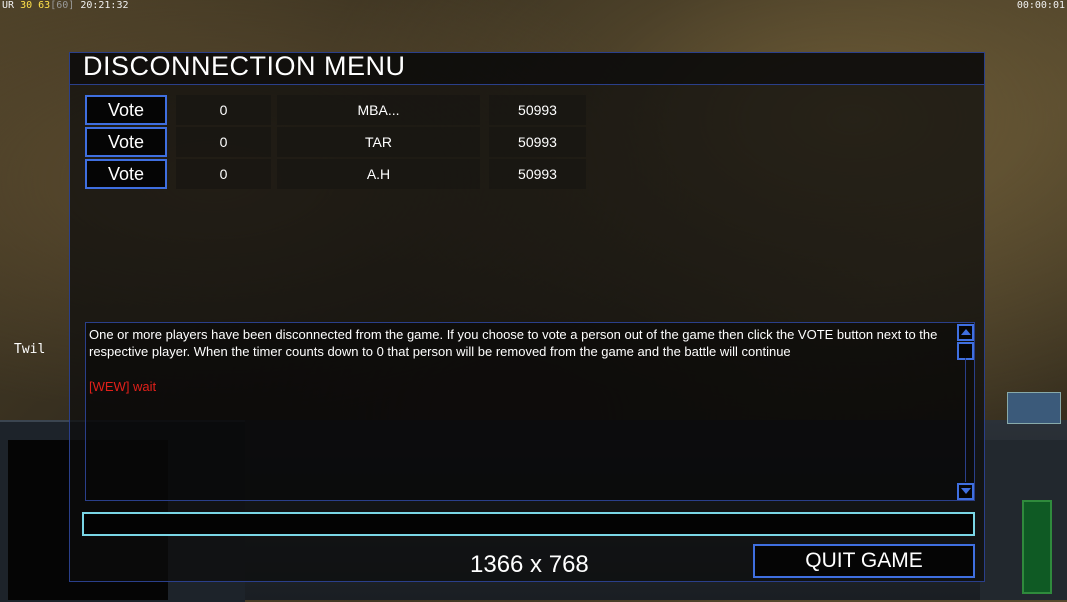  I want to click on resolution-label: 1366 x 768, so click(529, 564).